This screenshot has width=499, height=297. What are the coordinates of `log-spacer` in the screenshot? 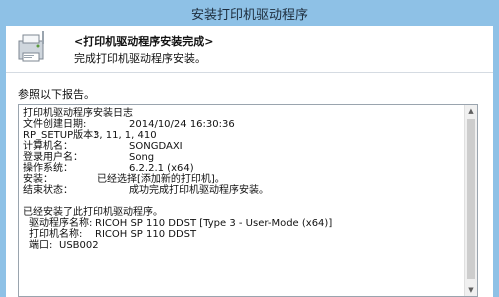 It's located at (243, 201).